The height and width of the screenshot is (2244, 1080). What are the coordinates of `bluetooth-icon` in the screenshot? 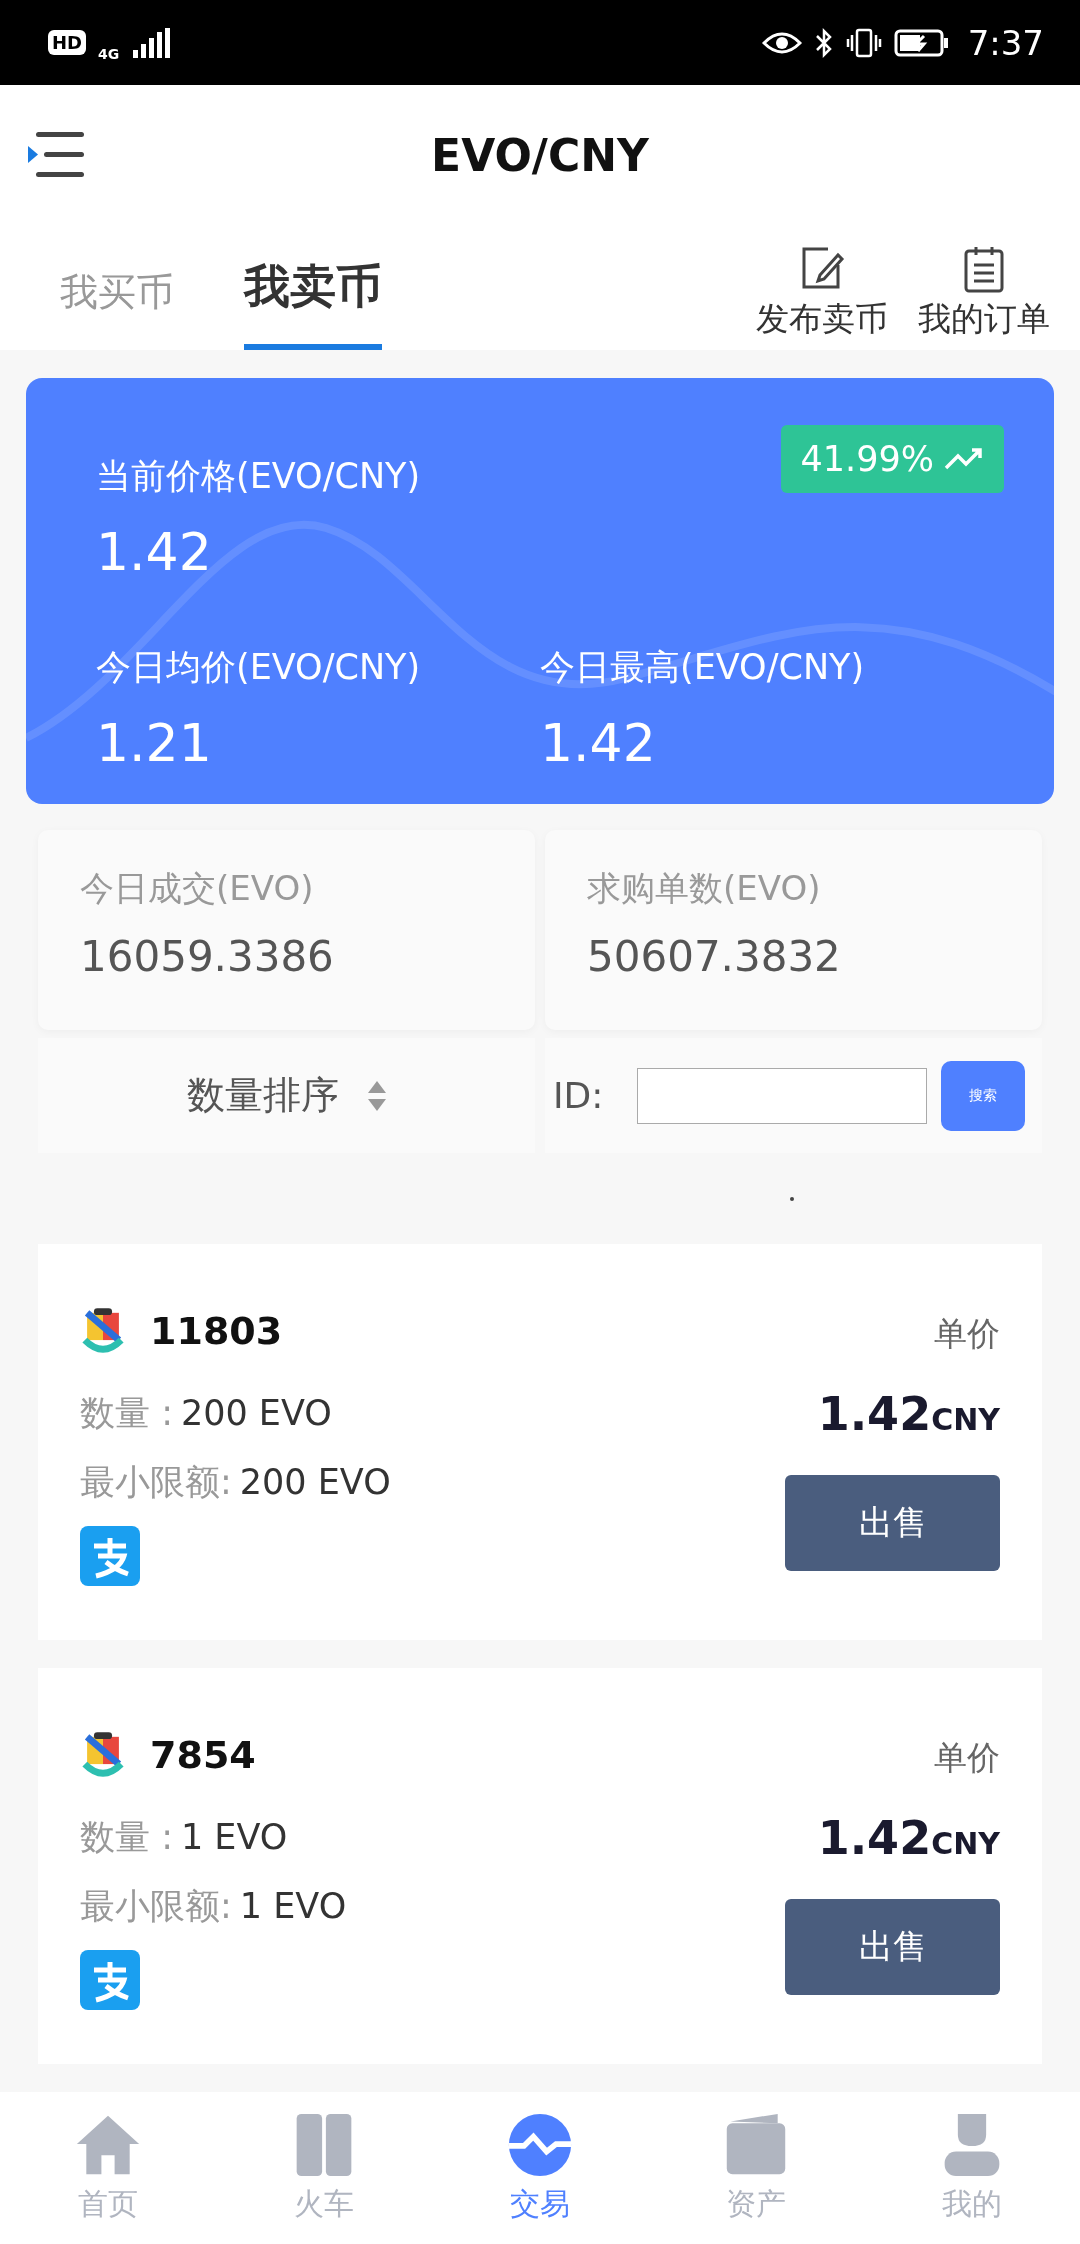 It's located at (823, 42).